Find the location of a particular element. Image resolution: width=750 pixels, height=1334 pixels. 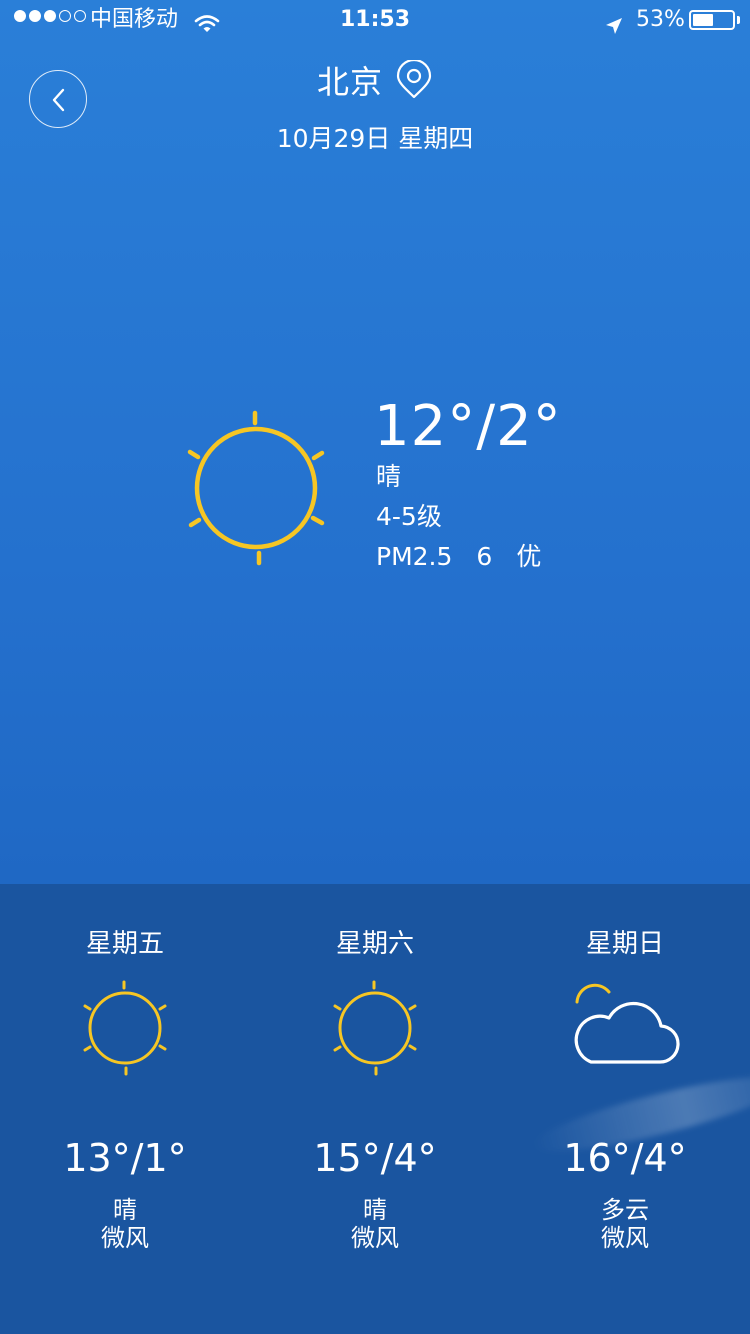

city-header: 北京 is located at coordinates (375, 81).